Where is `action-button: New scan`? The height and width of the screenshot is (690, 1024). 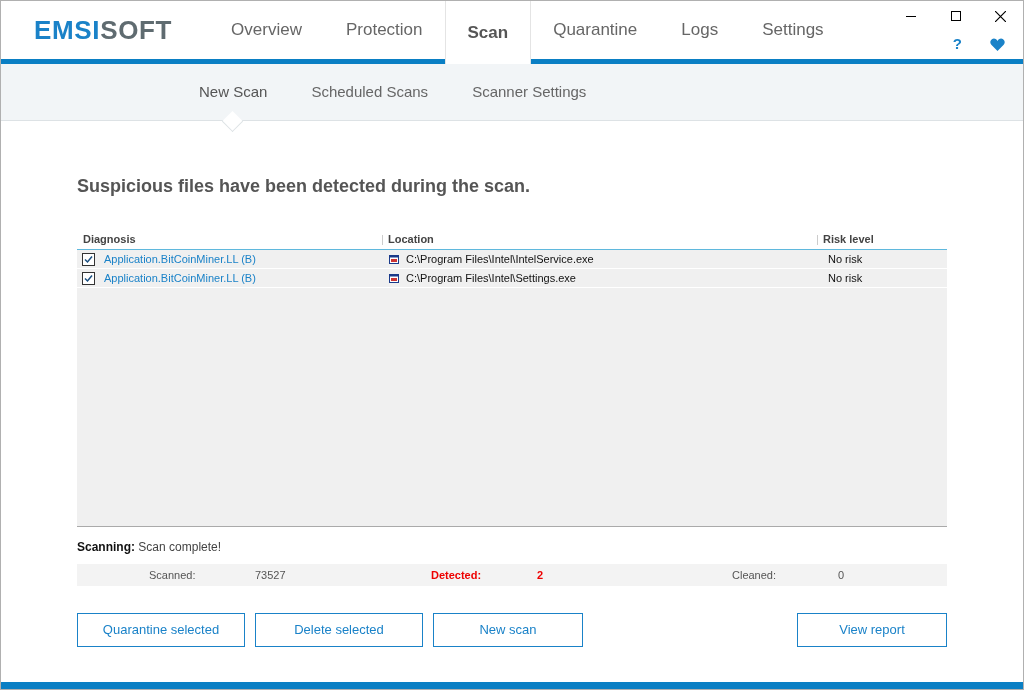 action-button: New scan is located at coordinates (508, 630).